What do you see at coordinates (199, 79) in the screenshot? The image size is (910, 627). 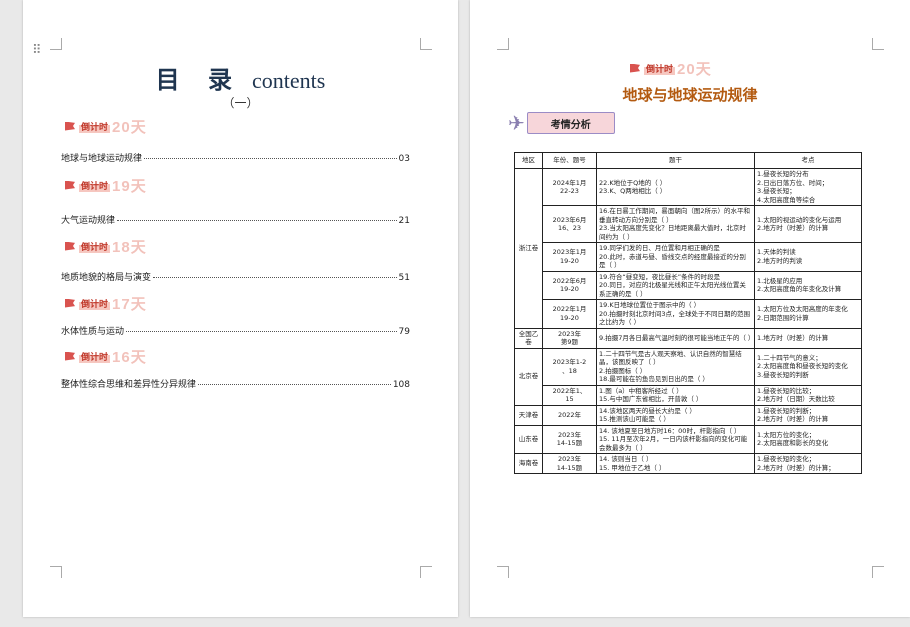 I see `toc-title-cn: 目 录` at bounding box center [199, 79].